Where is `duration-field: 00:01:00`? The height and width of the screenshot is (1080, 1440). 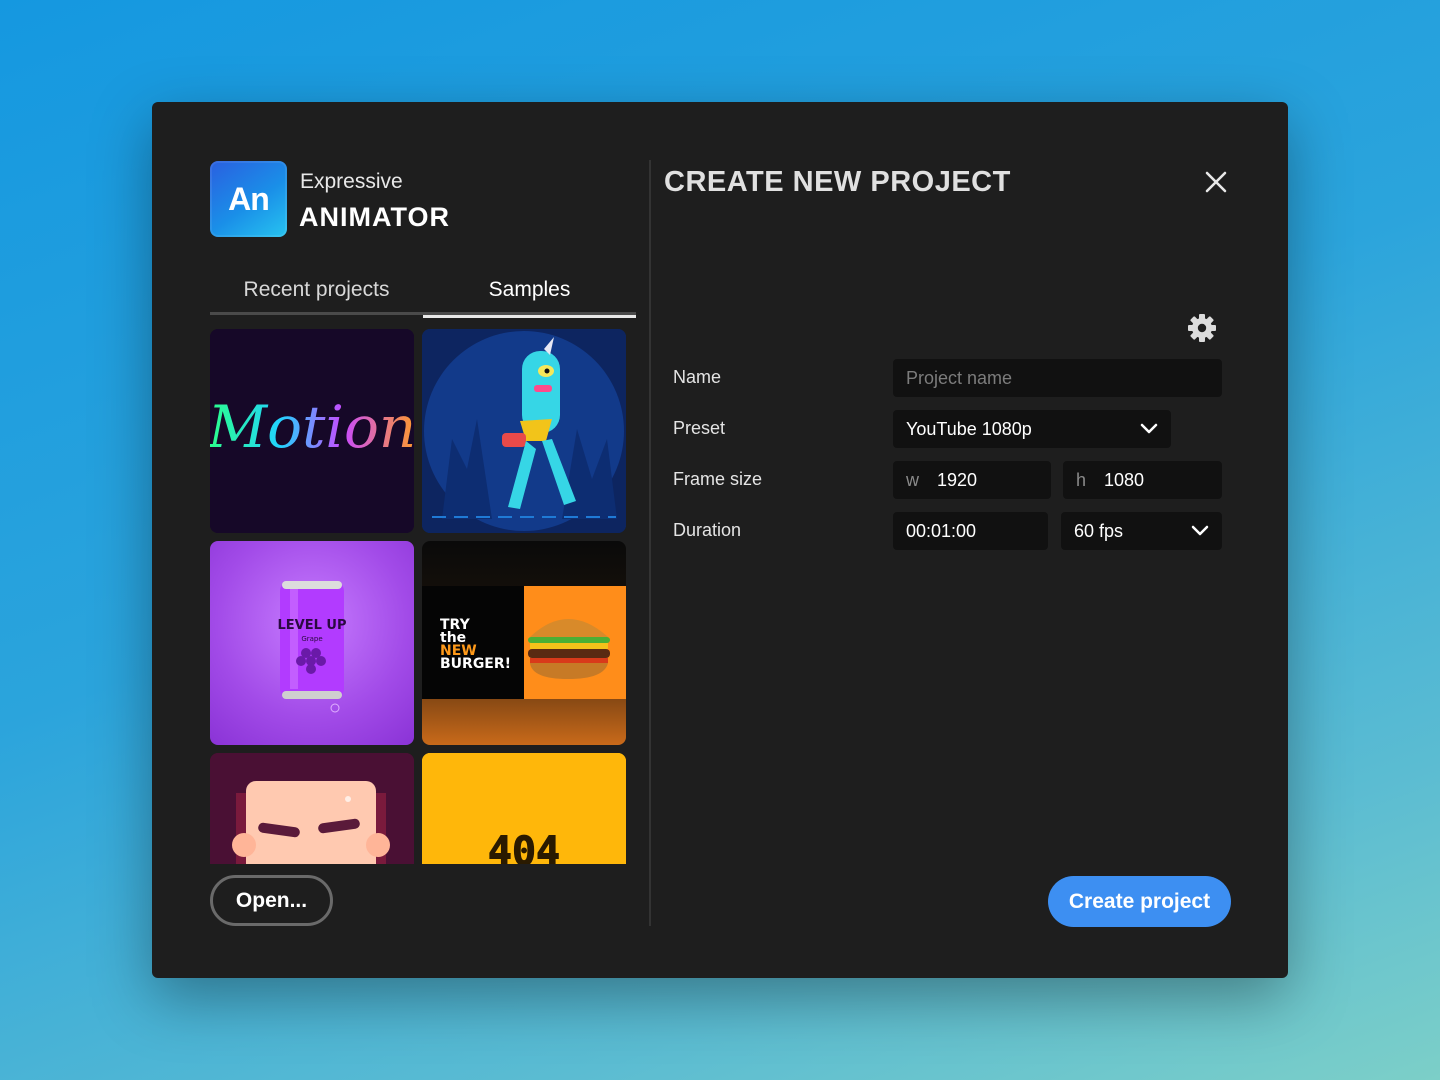
duration-field: 00:01:00 is located at coordinates (970, 531).